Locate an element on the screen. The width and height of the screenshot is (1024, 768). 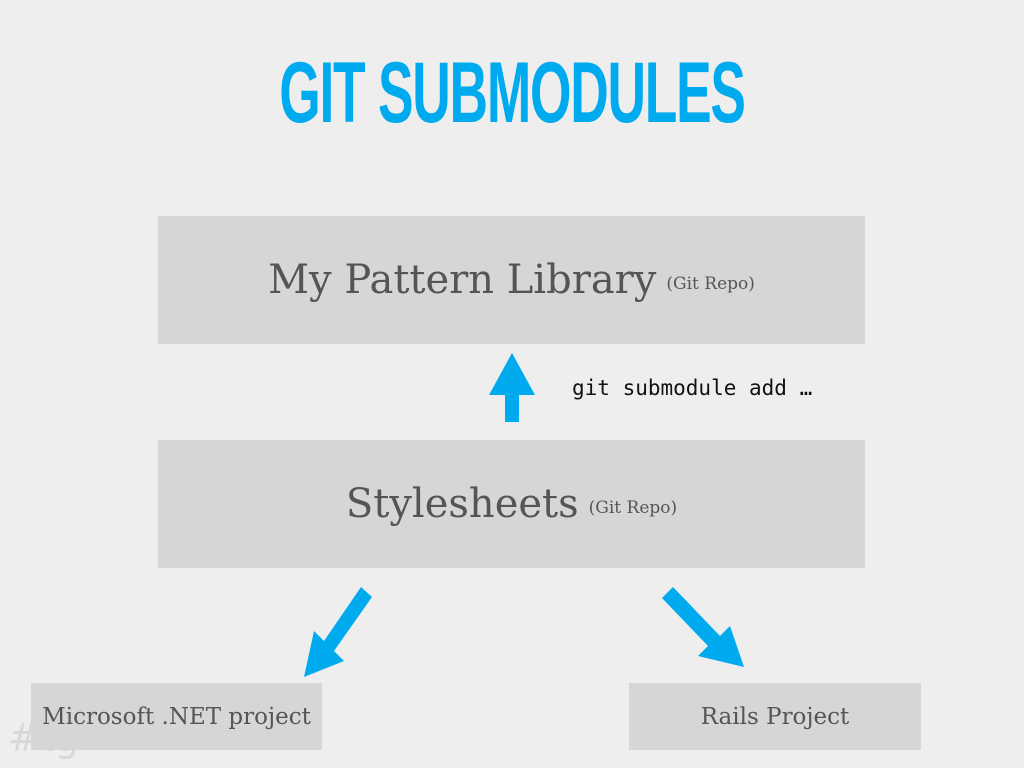
node-dotnet-project-label: Microsoft .NET project is located at coordinates (176, 716).